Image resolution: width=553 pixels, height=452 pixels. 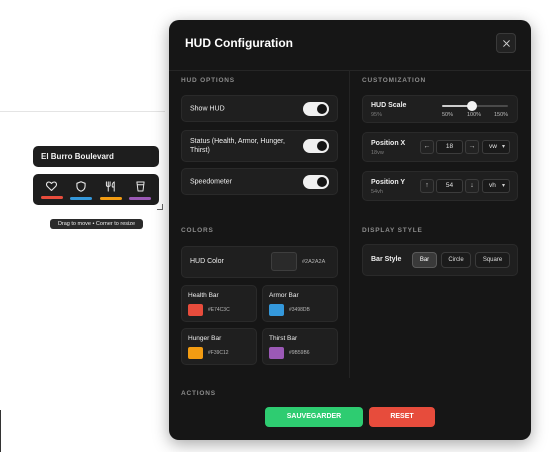 What do you see at coordinates (492, 185) in the screenshot?
I see `unit-value: vh` at bounding box center [492, 185].